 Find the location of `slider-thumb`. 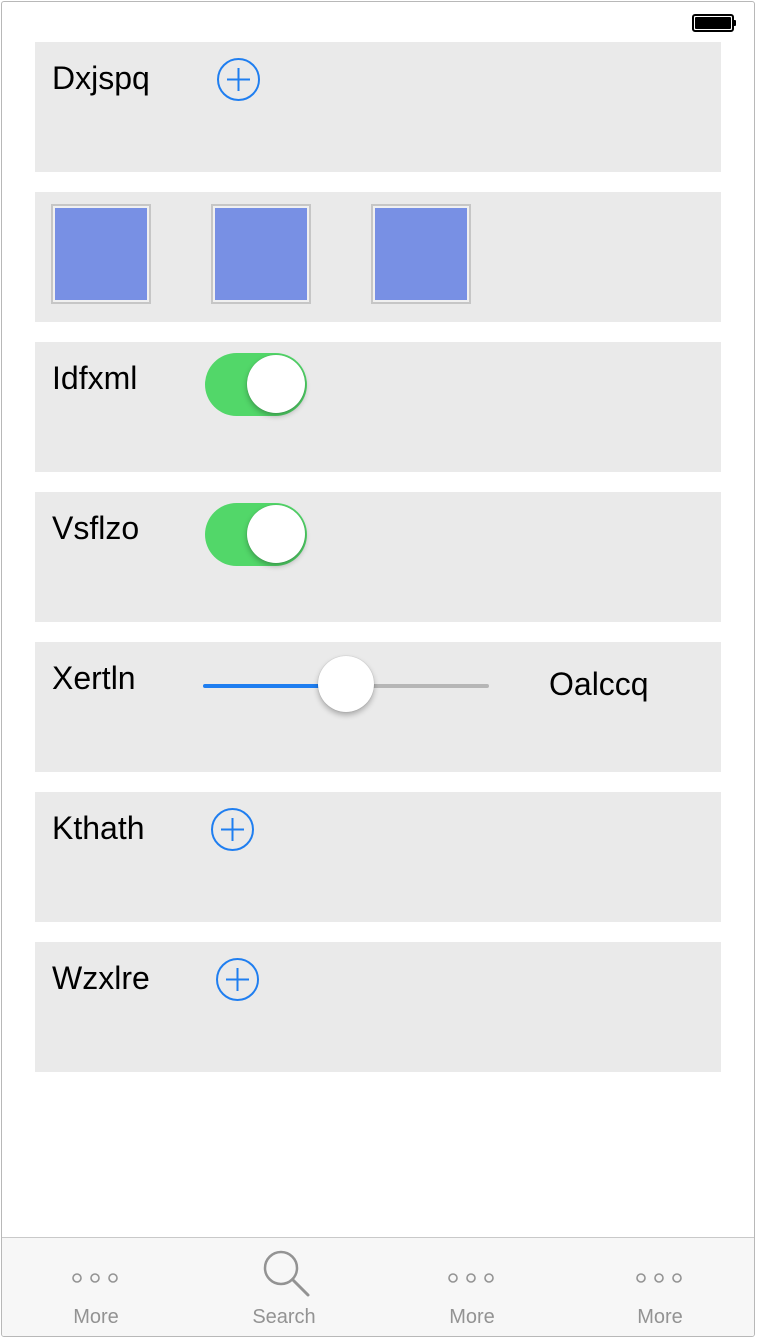

slider-thumb is located at coordinates (346, 684).